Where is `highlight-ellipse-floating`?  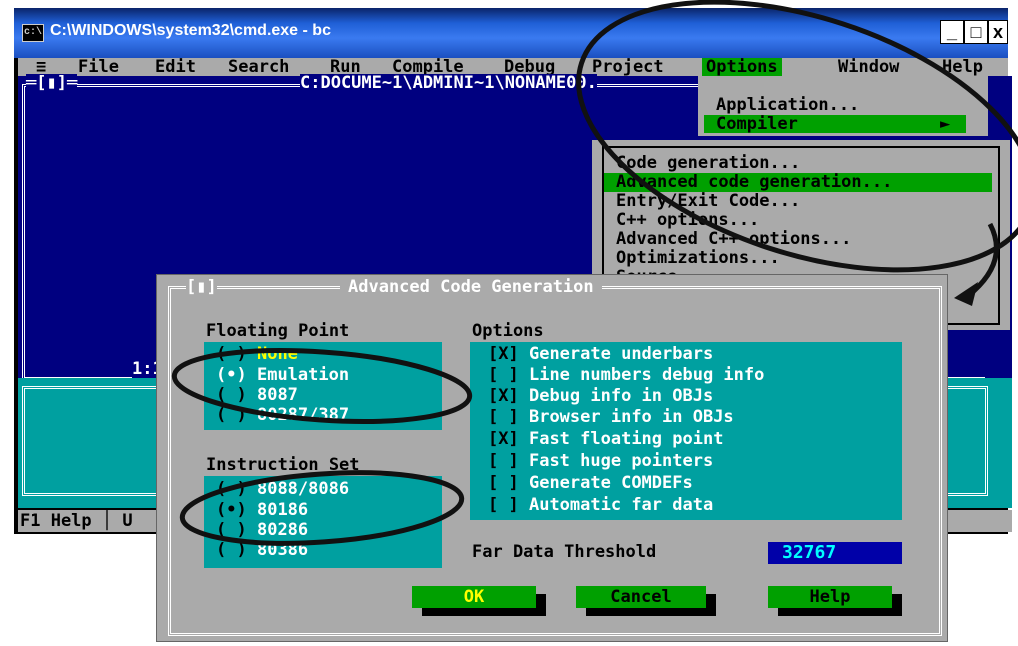
highlight-ellipse-floating is located at coordinates (322, 386).